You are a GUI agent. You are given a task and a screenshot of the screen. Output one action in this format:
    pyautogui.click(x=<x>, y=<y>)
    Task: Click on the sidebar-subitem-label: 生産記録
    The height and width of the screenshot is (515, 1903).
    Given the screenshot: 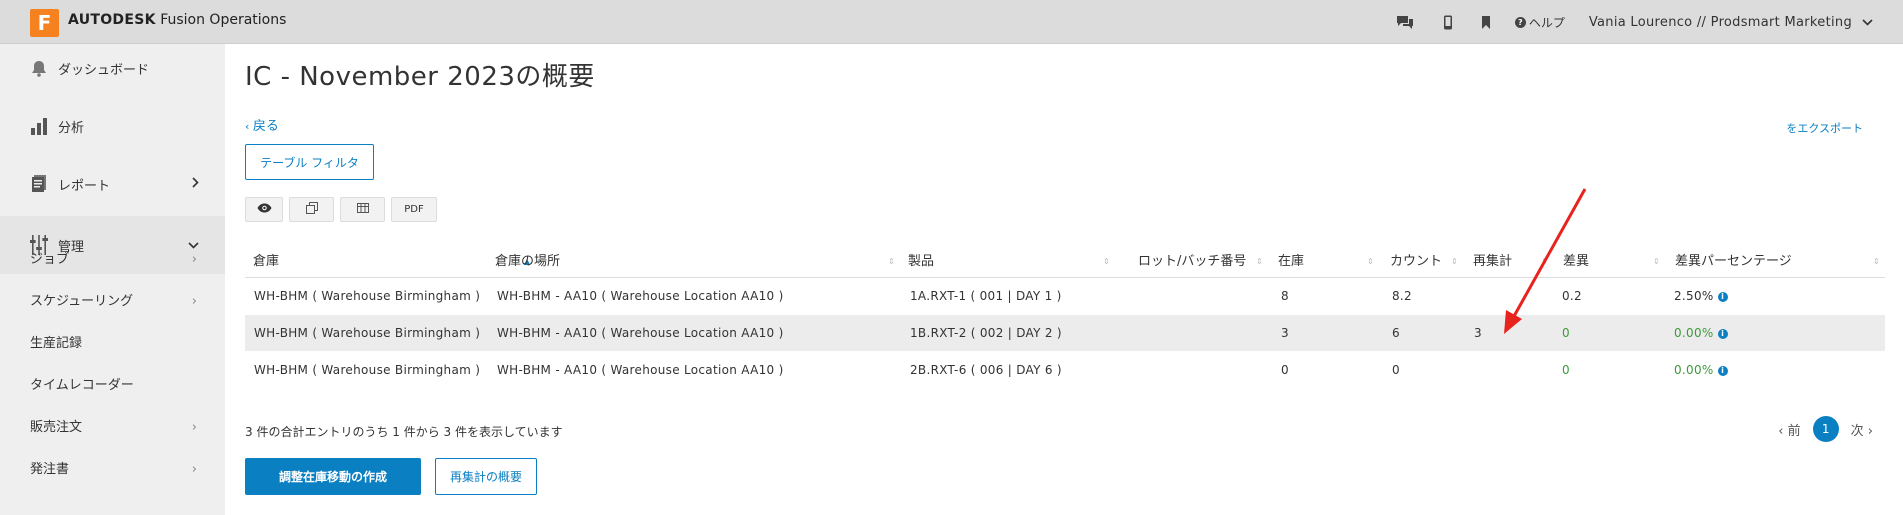 What is the action you would take?
    pyautogui.click(x=56, y=343)
    